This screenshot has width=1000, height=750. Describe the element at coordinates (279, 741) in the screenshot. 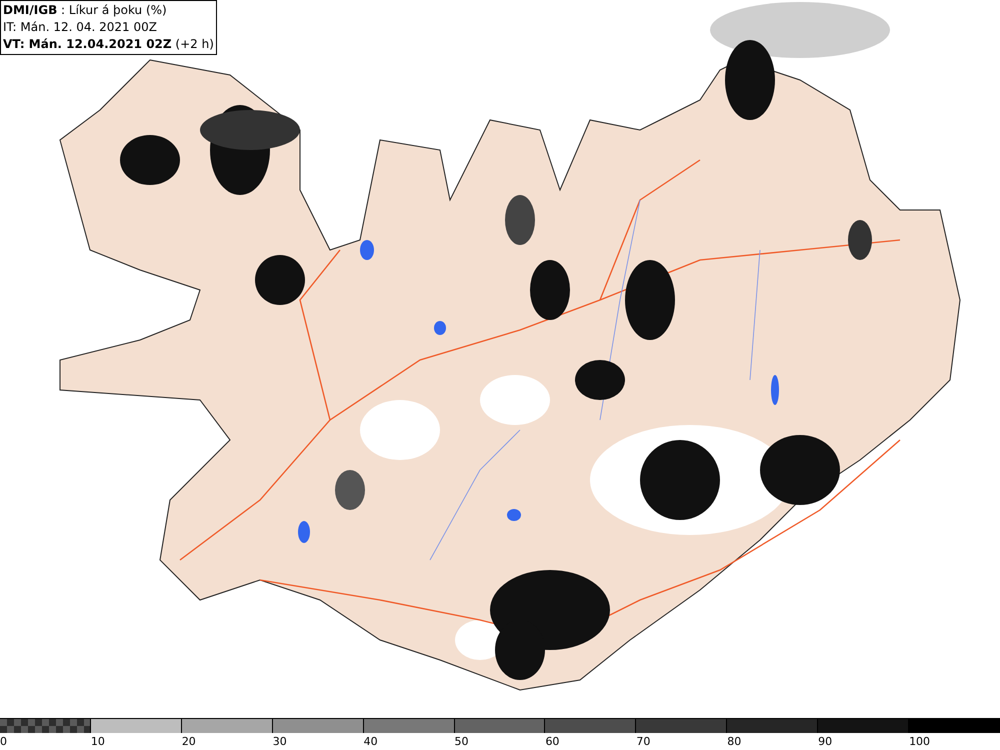

I see `legend-label: 30` at that location.